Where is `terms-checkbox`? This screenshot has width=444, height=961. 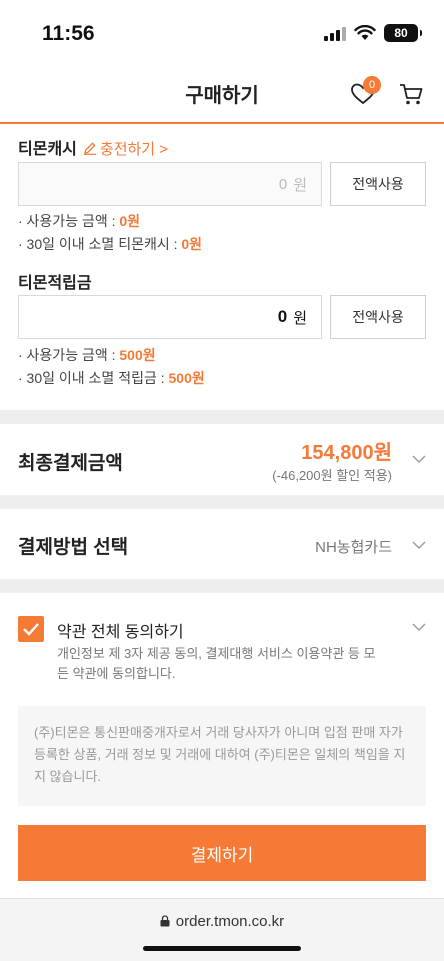
terms-checkbox is located at coordinates (31, 629).